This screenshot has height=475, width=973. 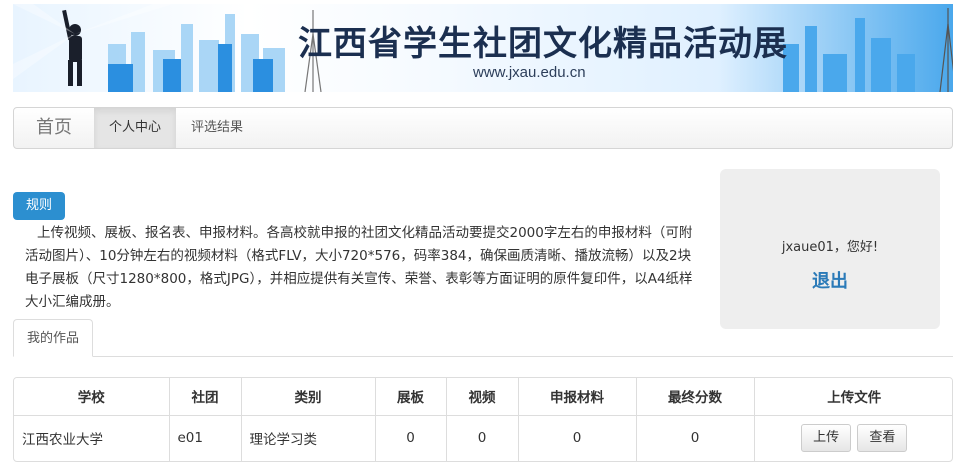 I want to click on tab-bar: 我的作品, so click(x=483, y=338).